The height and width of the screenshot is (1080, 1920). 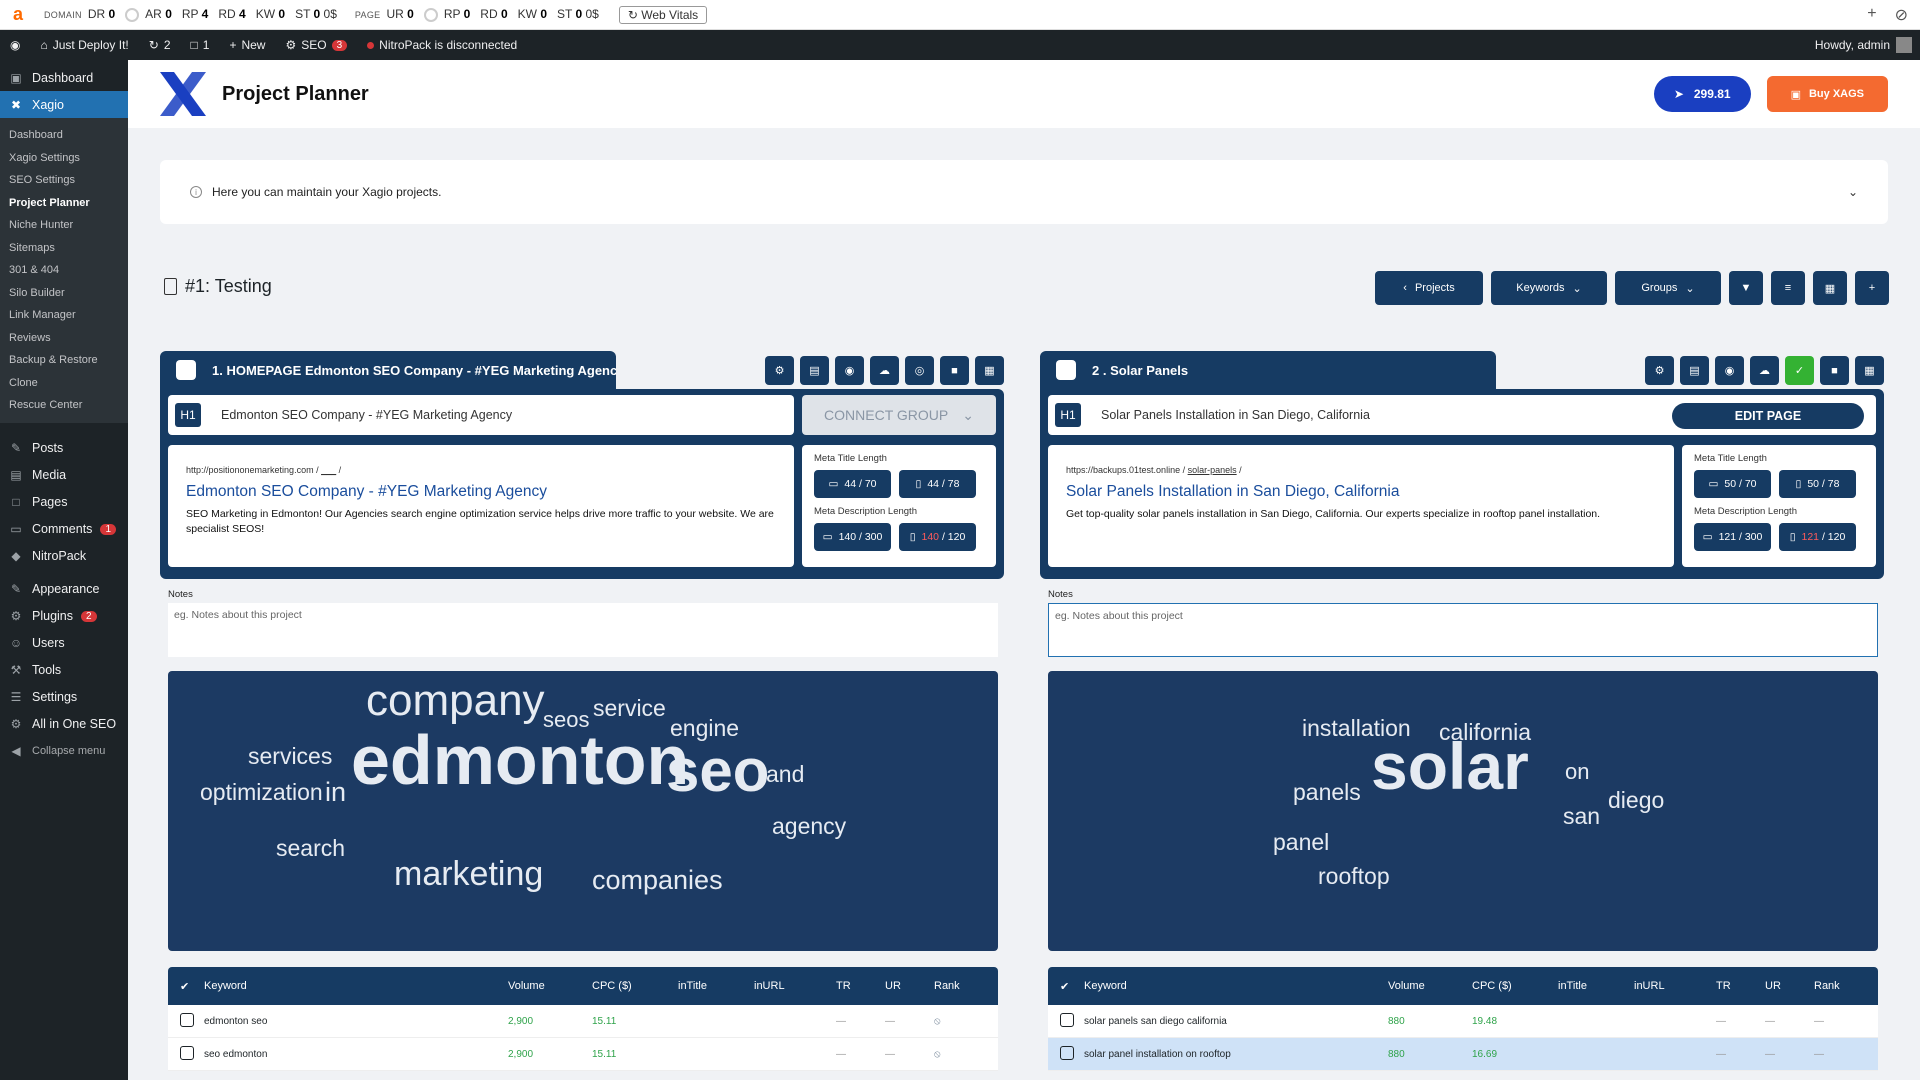 What do you see at coordinates (64, 293) in the screenshot?
I see `submenu-item-silo-builder: Silo Builder` at bounding box center [64, 293].